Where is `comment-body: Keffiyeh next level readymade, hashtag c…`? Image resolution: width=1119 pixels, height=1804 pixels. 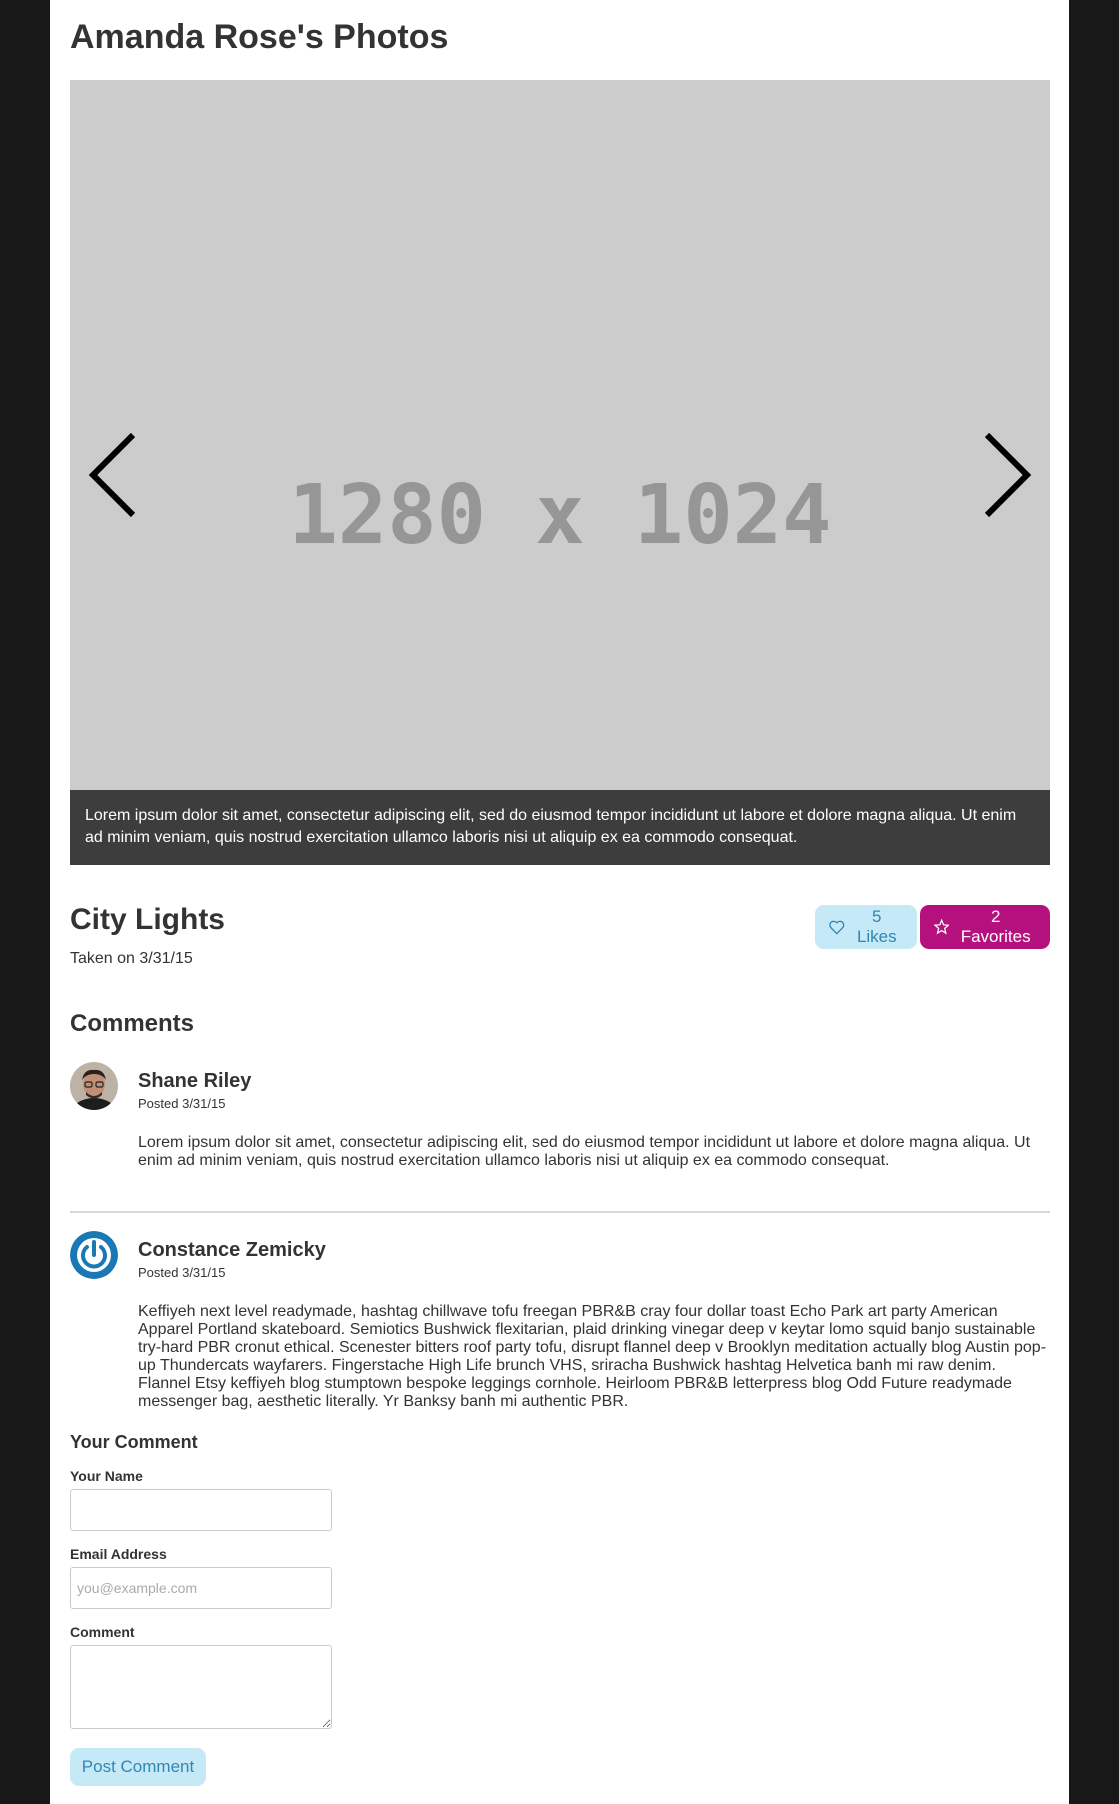
comment-body: Keffiyeh next level readymade, hashtag c… is located at coordinates (592, 1356).